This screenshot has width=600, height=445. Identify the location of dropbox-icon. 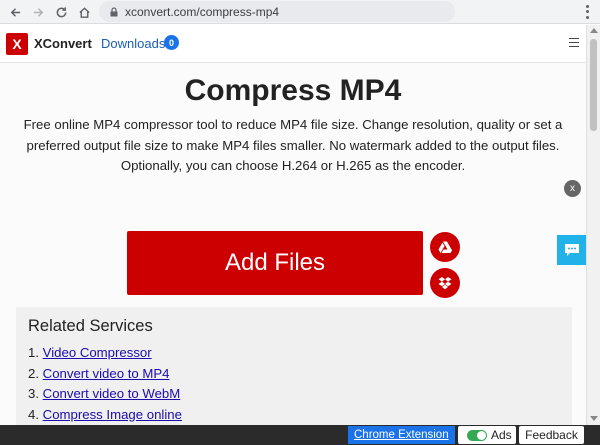
(445, 283).